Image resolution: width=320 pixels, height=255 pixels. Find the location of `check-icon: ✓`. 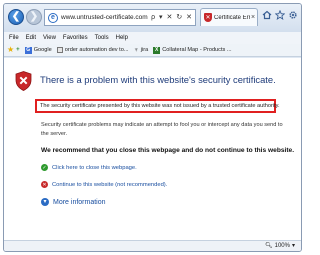

check-icon: ✓ is located at coordinates (44, 167).